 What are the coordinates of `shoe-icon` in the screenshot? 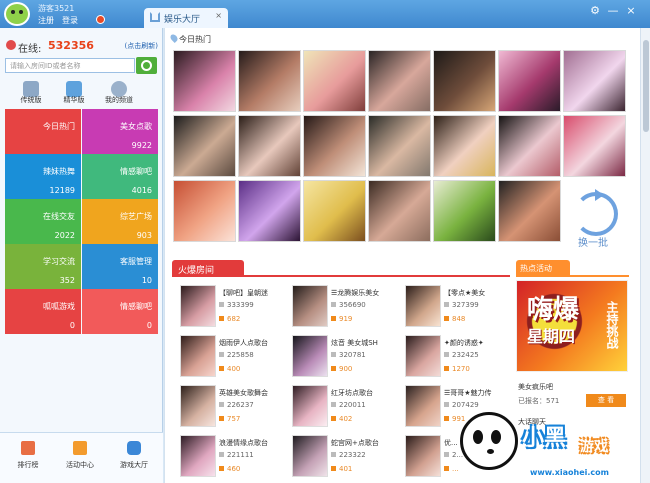 It's located at (20, 173).